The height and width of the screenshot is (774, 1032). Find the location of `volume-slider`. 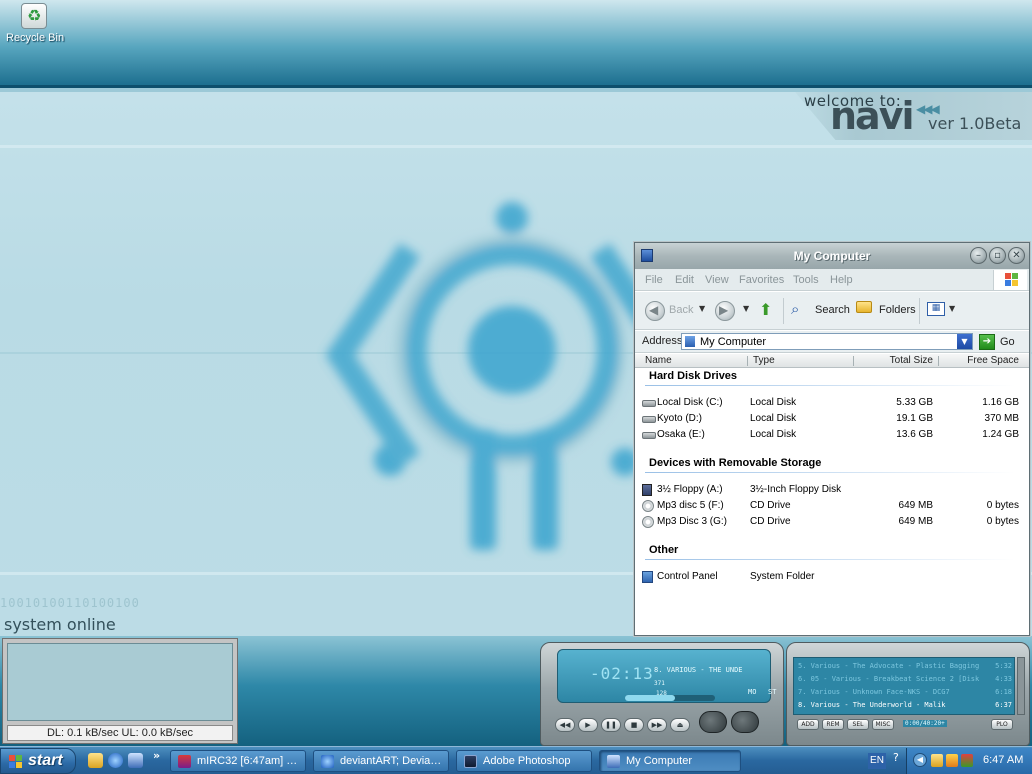

volume-slider is located at coordinates (670, 698).